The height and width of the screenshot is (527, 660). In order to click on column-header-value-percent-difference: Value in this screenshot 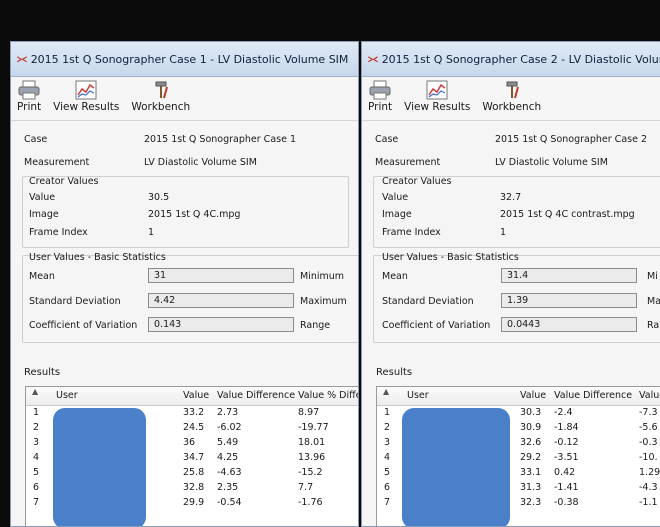, I will do `click(649, 395)`.